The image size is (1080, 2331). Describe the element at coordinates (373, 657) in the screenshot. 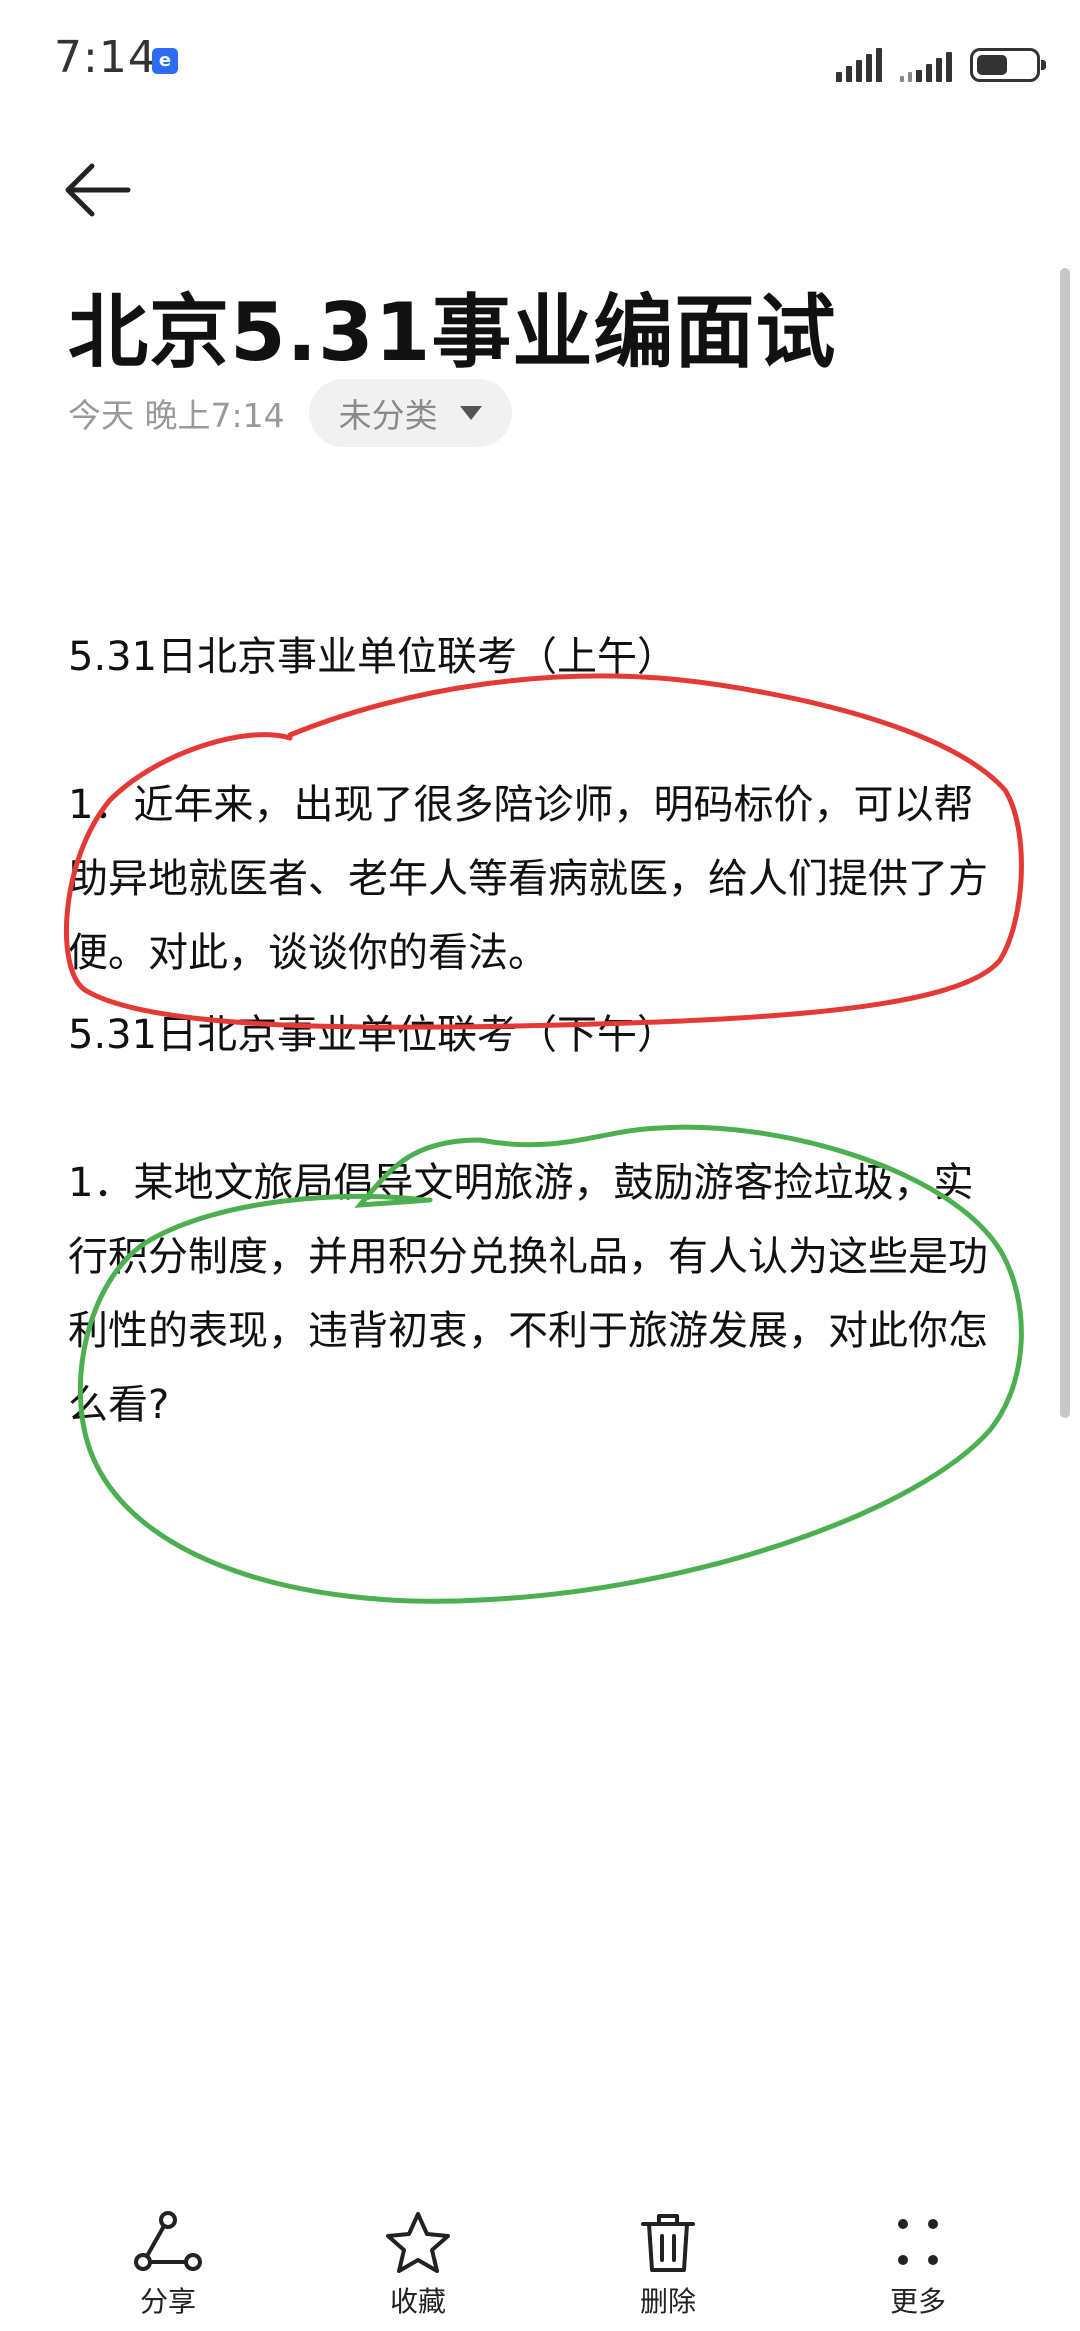

I see `morning-heading: 5.31日北京事业单位联考（上午）` at that location.